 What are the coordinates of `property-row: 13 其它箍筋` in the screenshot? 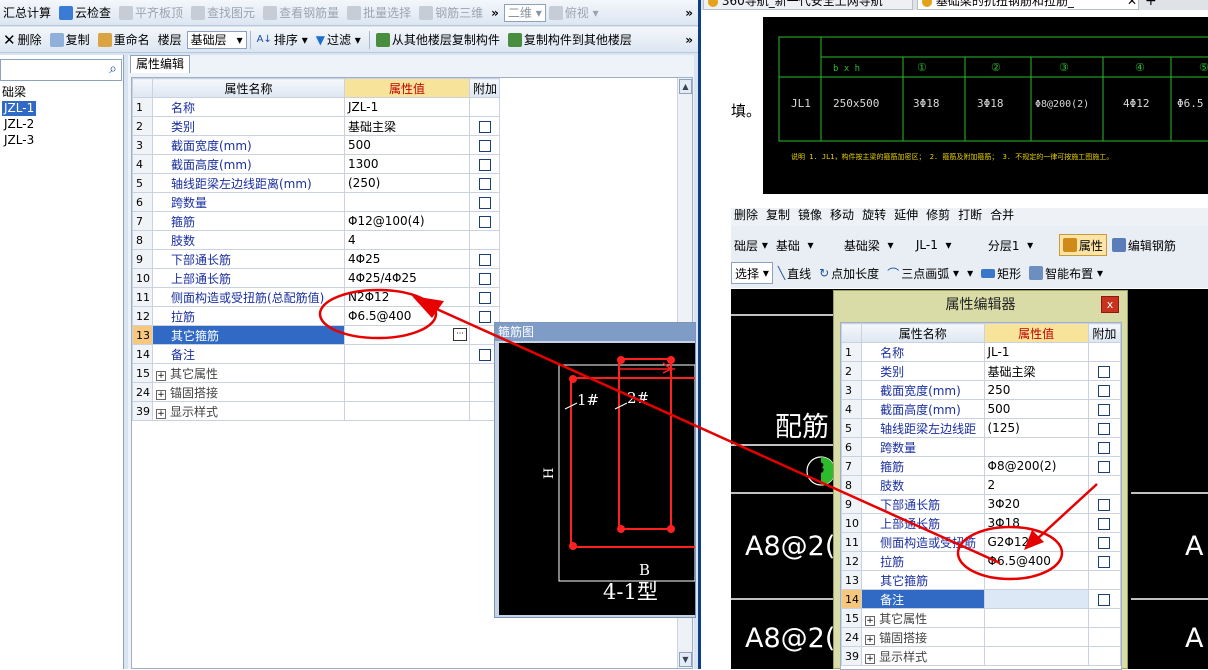 It's located at (981, 580).